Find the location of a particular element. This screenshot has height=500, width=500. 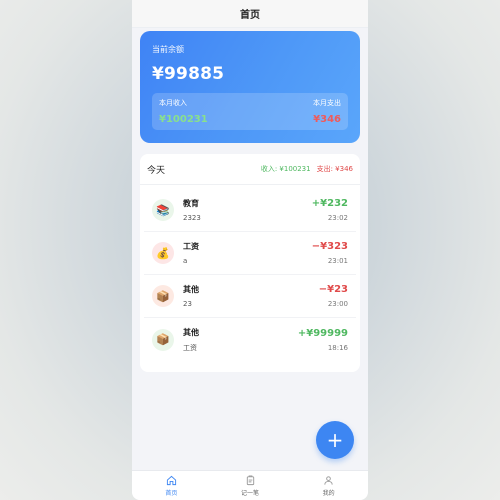

record-time: 23:02 is located at coordinates (337, 218).